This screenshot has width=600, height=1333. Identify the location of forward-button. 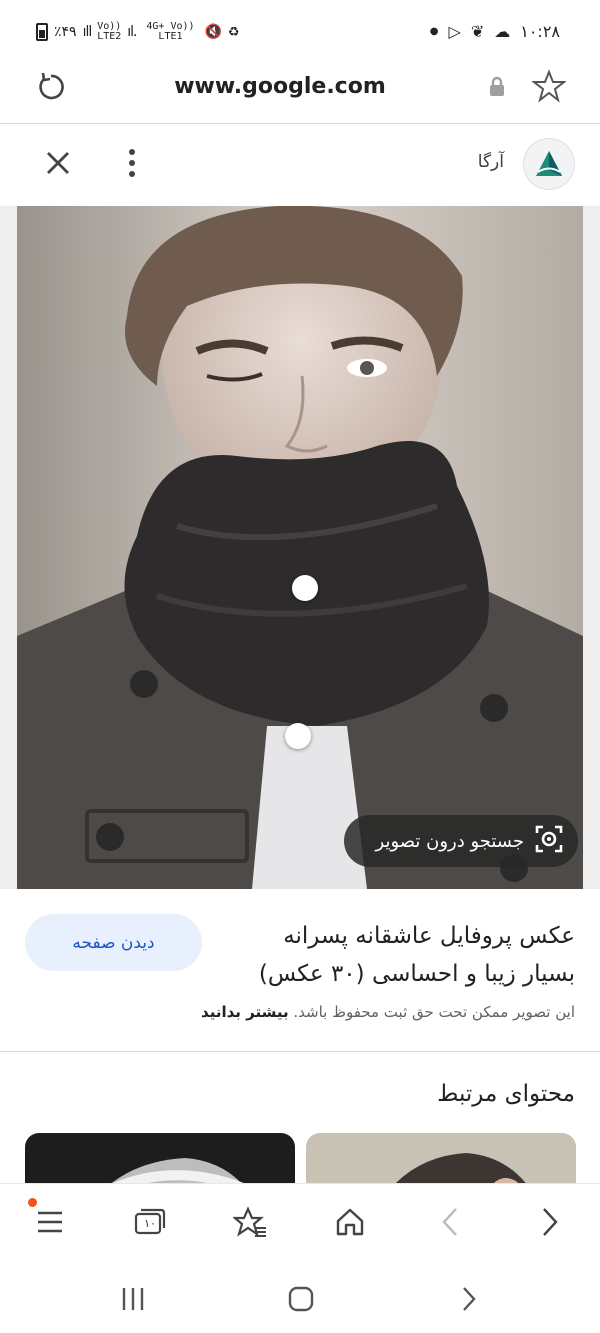
(550, 1222).